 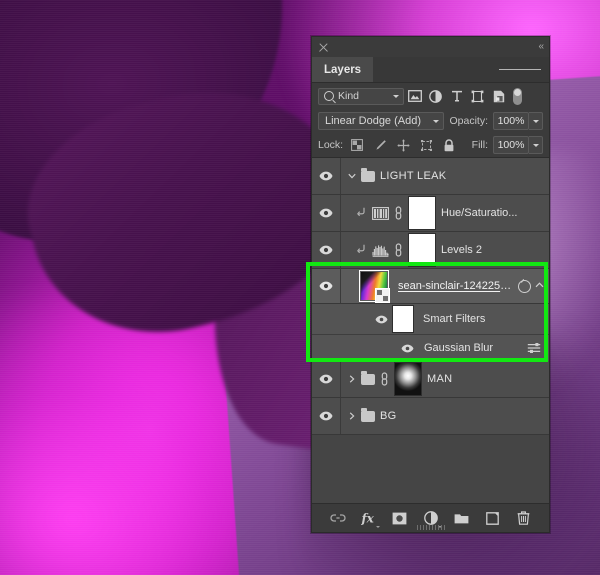 I want to click on link-layers-button, so click(x=337, y=518).